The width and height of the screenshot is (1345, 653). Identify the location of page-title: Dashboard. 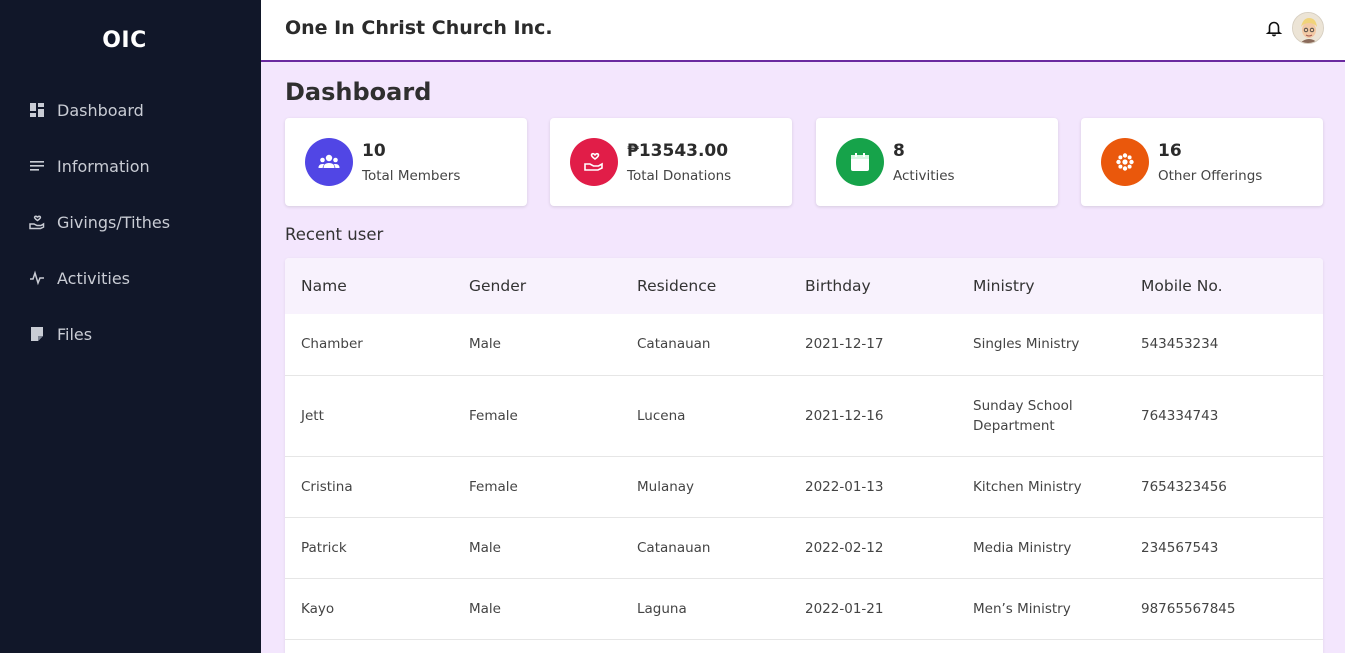
(358, 92).